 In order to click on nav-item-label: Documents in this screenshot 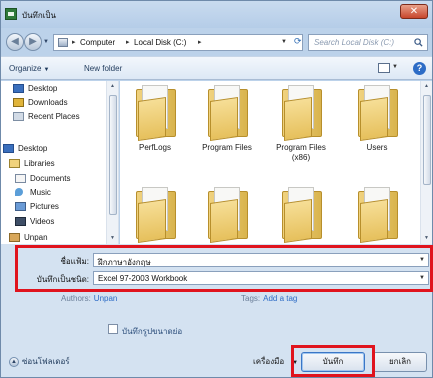, I will do `click(50, 178)`.